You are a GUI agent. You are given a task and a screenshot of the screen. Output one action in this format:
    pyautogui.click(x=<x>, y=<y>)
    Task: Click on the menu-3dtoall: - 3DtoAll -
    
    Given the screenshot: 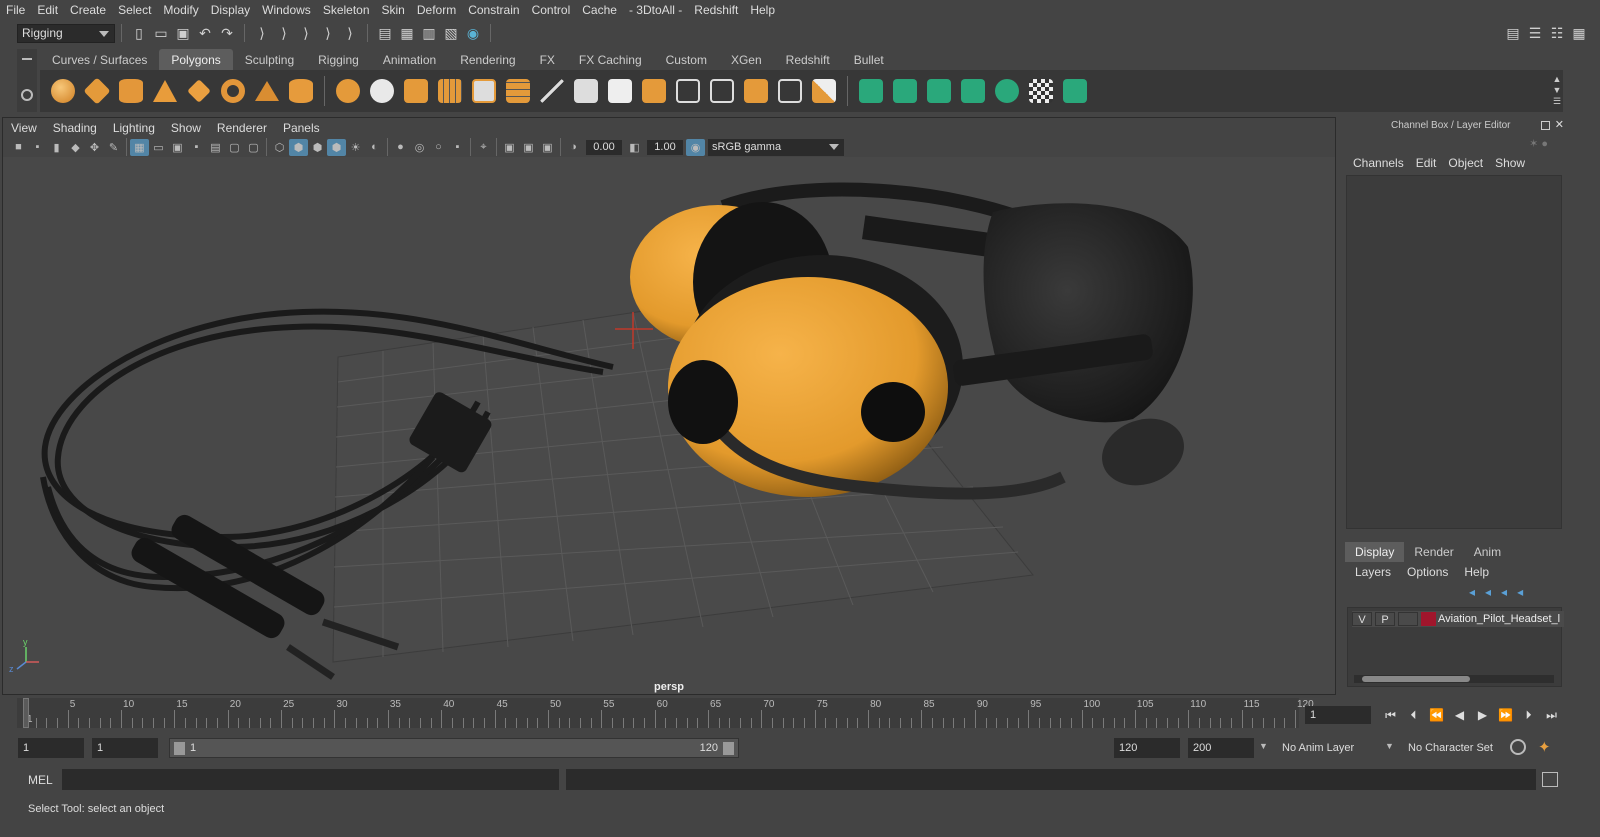 What is the action you would take?
    pyautogui.click(x=655, y=10)
    